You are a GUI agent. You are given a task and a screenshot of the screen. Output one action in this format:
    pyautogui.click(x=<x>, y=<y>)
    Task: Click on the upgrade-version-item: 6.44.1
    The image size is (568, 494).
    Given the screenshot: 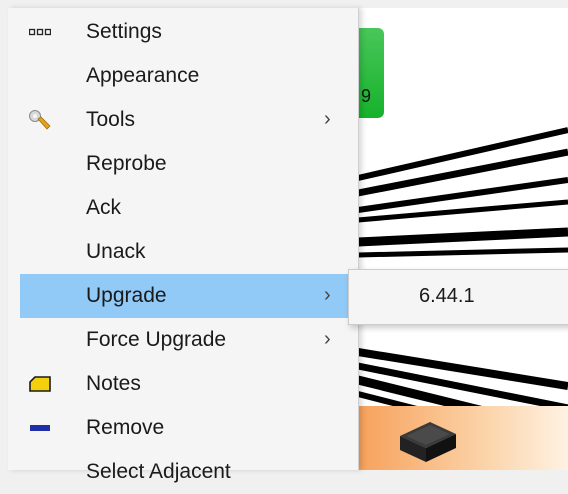 What is the action you would take?
    pyautogui.click(x=458, y=296)
    